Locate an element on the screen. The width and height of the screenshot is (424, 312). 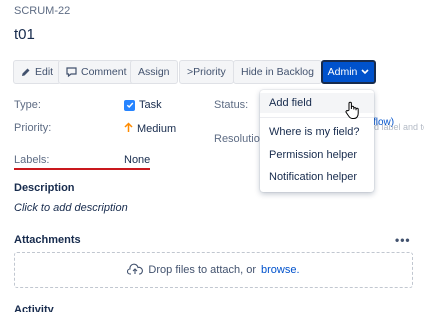
cloud-upload-icon is located at coordinates (135, 270).